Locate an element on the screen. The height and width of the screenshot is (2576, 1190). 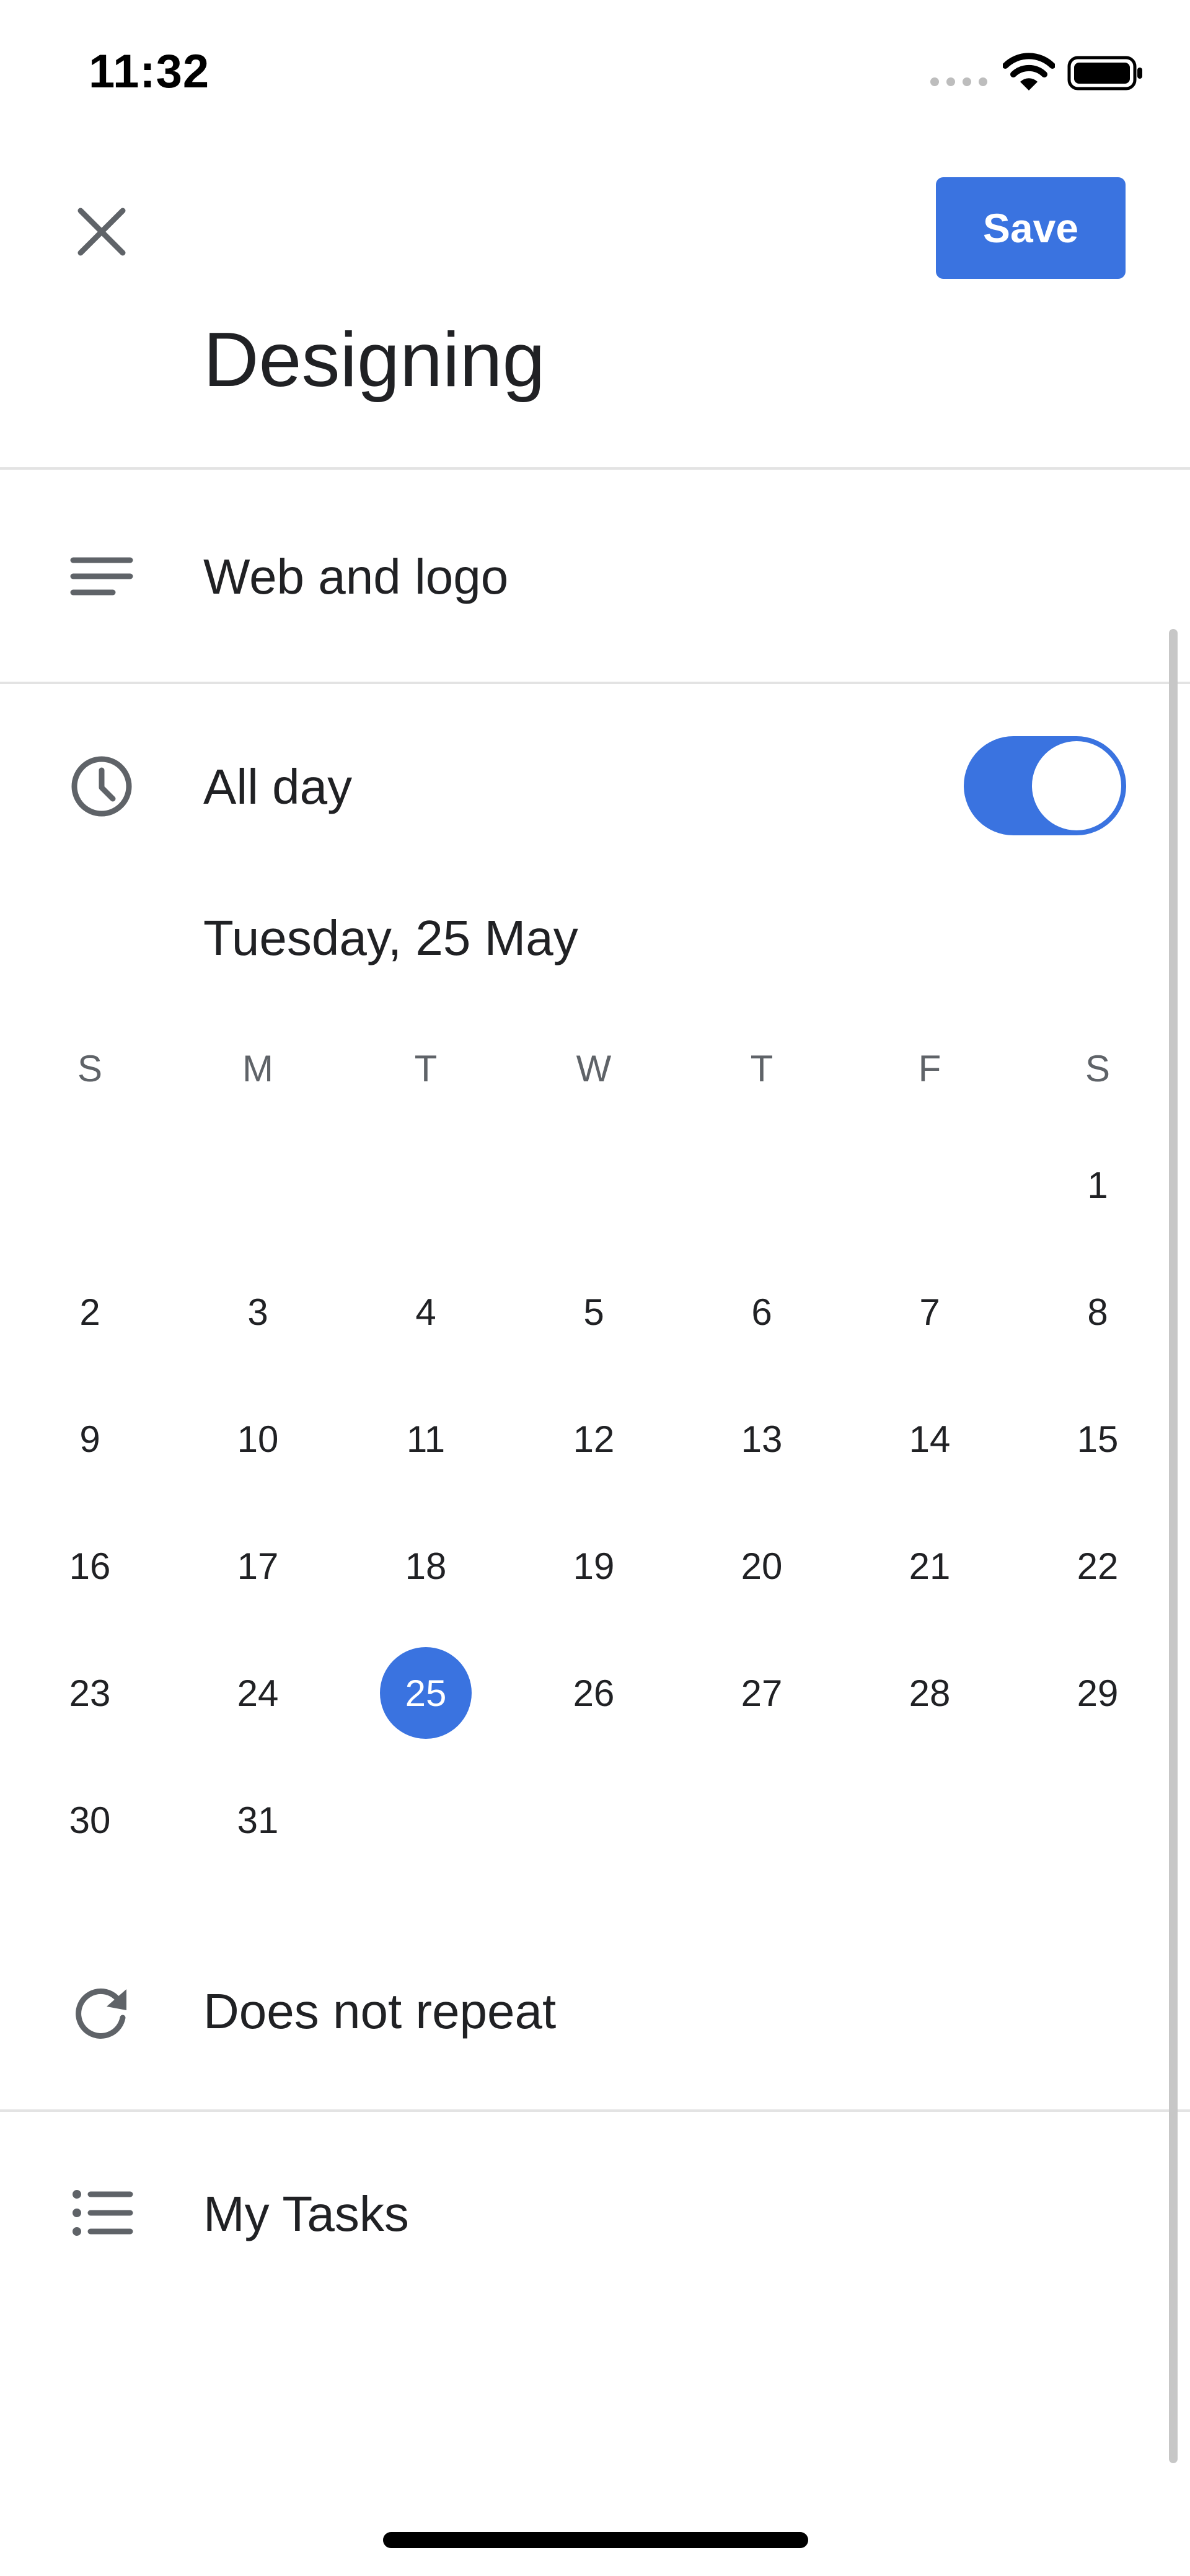
calendar-day: 15 is located at coordinates (1098, 1439).